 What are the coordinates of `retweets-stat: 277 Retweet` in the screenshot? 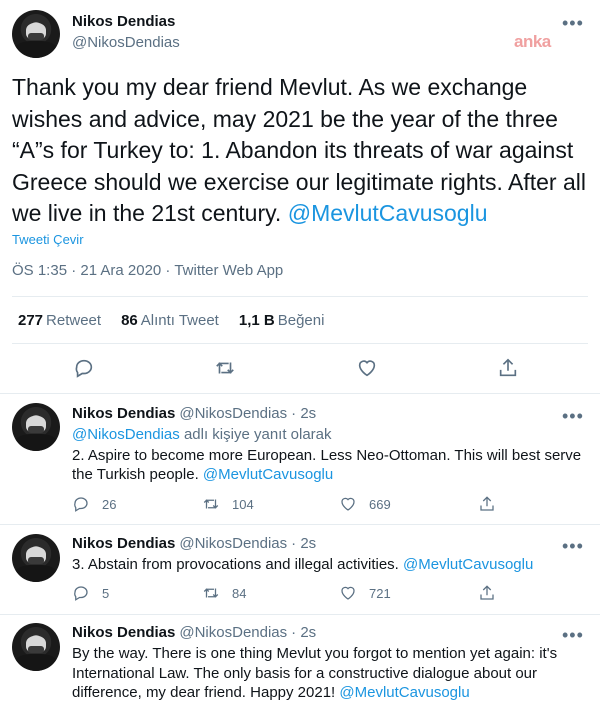 It's located at (59, 320).